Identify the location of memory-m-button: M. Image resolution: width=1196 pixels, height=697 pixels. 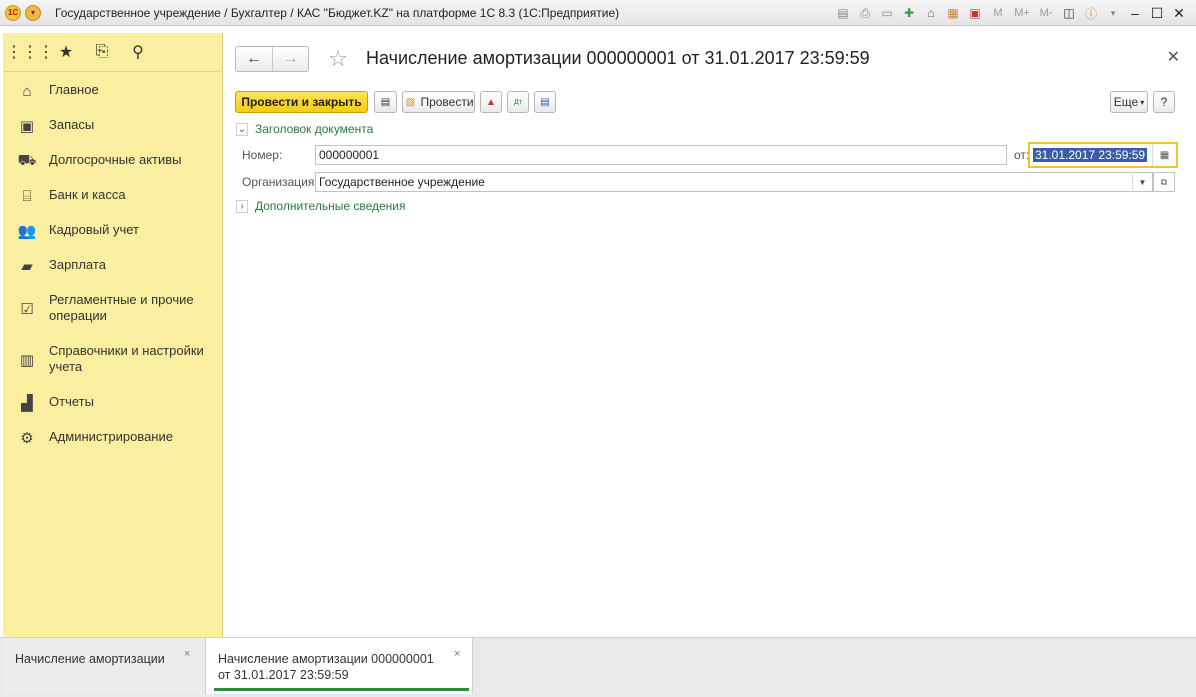
(998, 13).